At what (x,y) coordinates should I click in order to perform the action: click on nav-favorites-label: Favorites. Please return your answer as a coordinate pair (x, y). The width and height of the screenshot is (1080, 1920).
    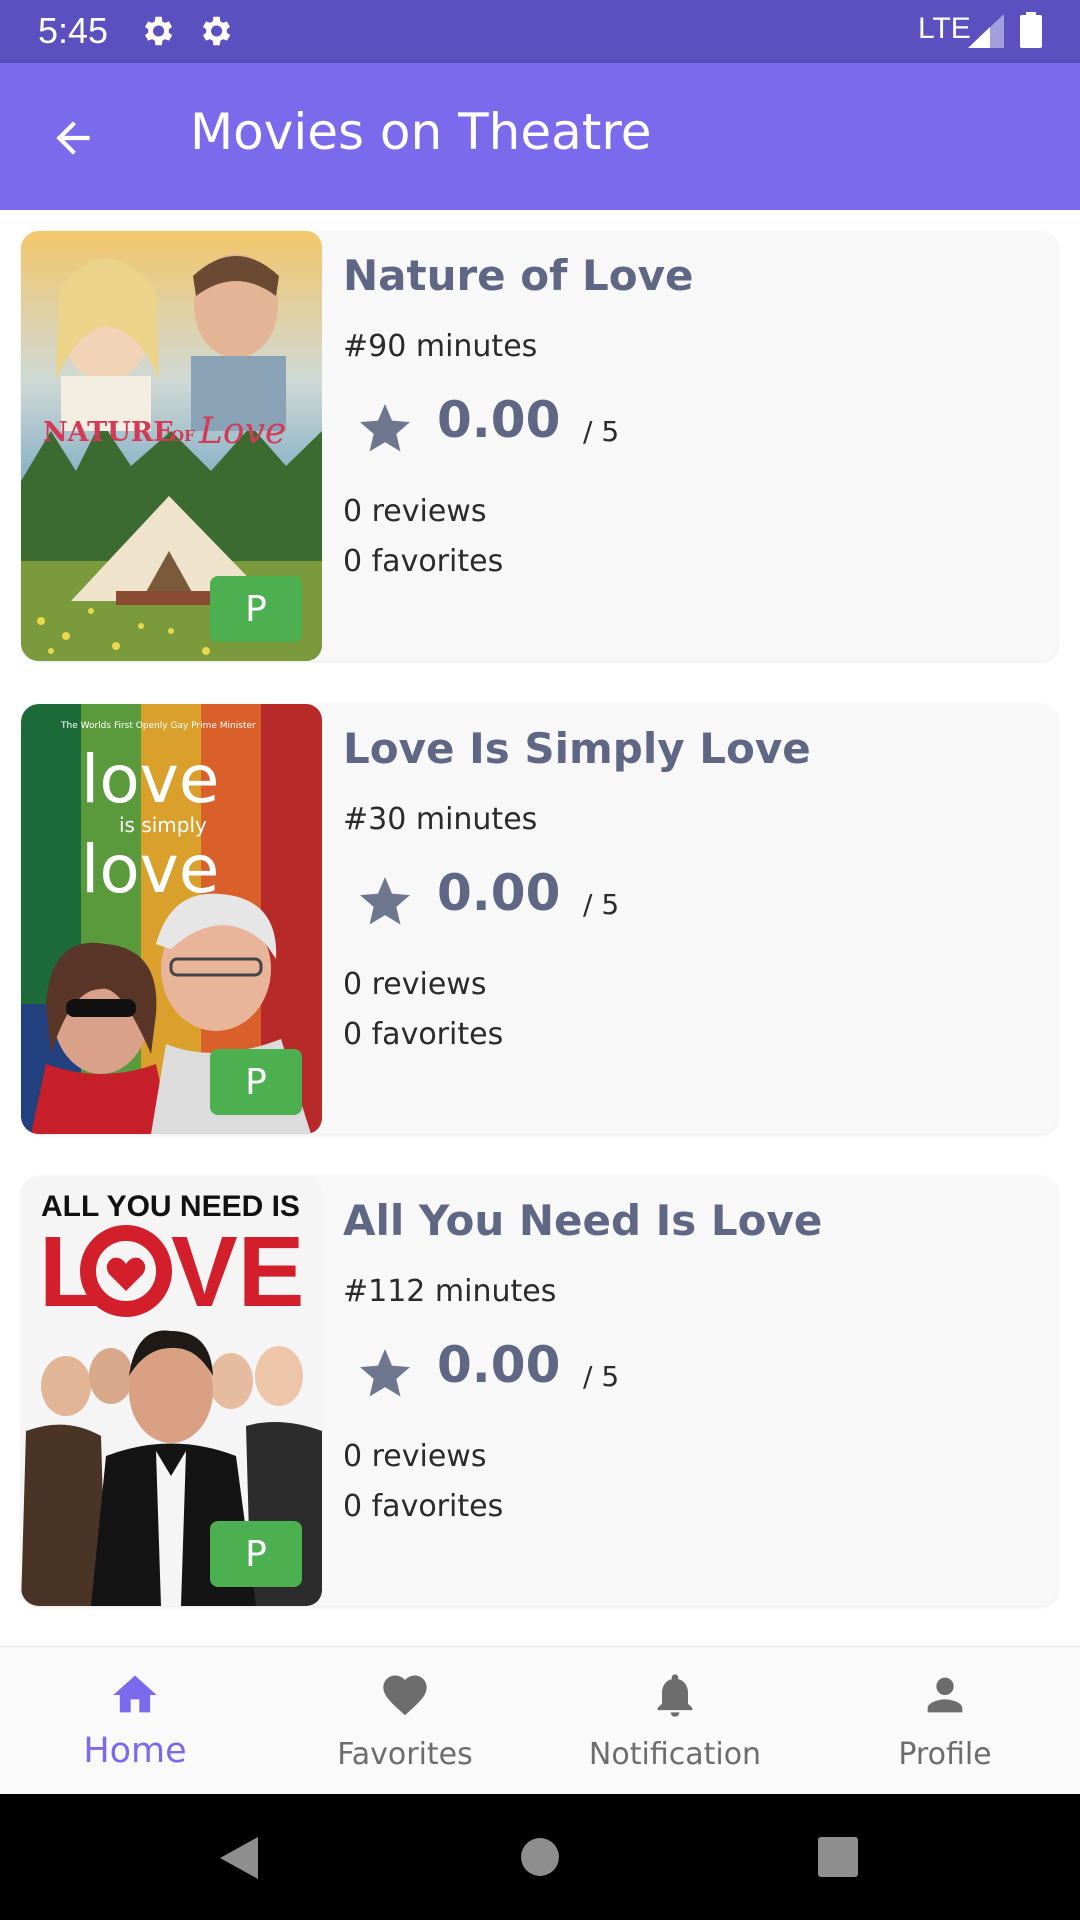
    Looking at the image, I should click on (405, 1754).